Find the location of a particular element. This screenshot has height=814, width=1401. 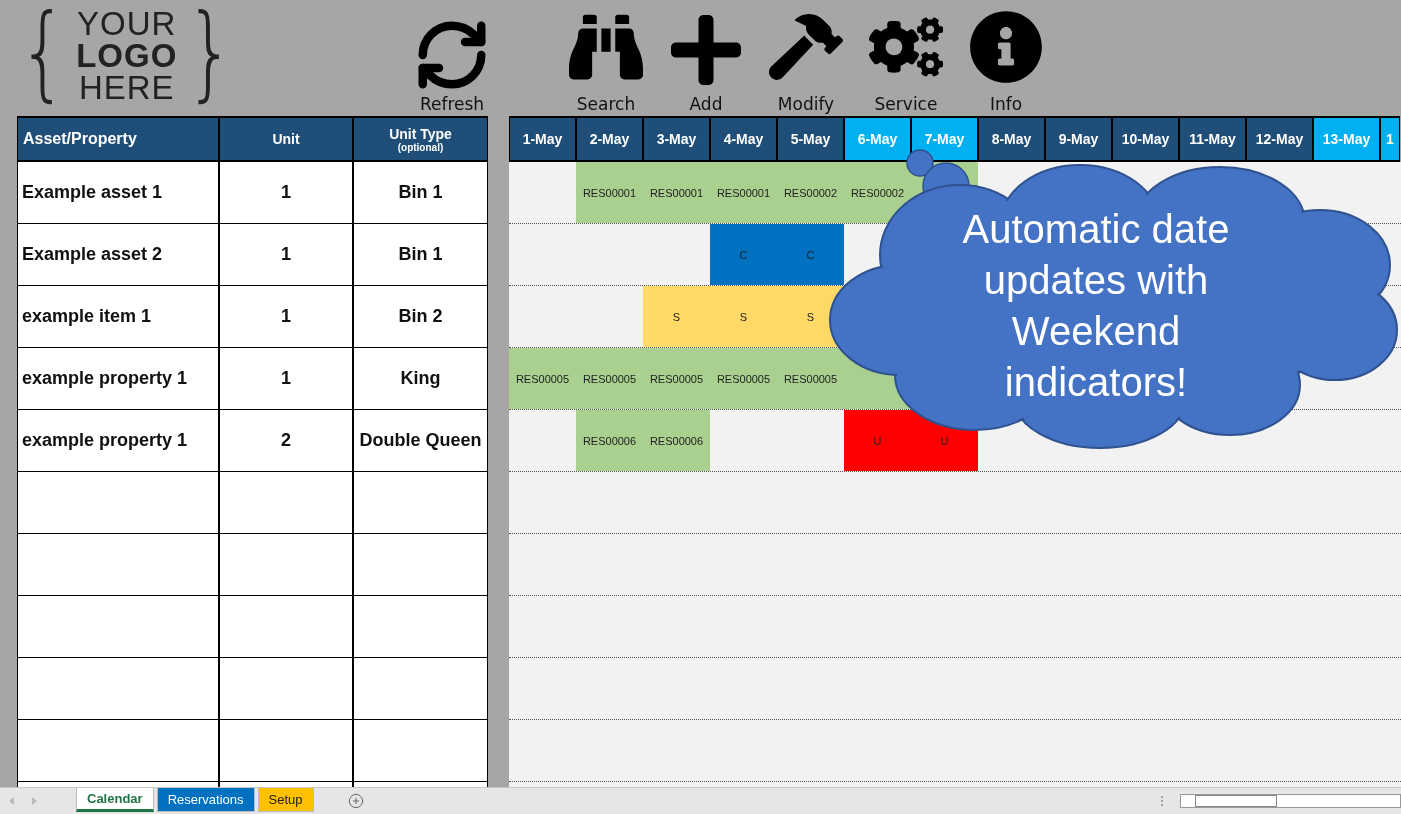

info-icon is located at coordinates (1006, 47).